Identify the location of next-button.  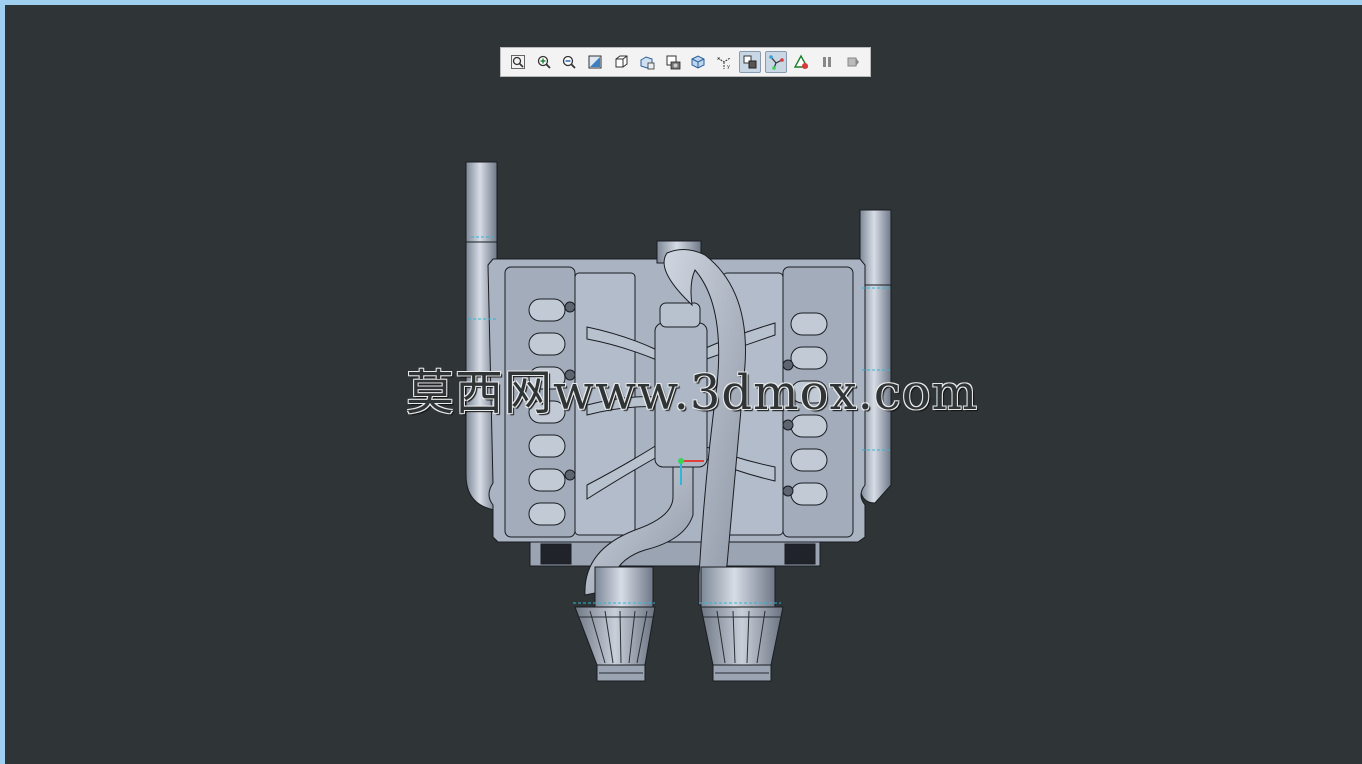
(853, 62).